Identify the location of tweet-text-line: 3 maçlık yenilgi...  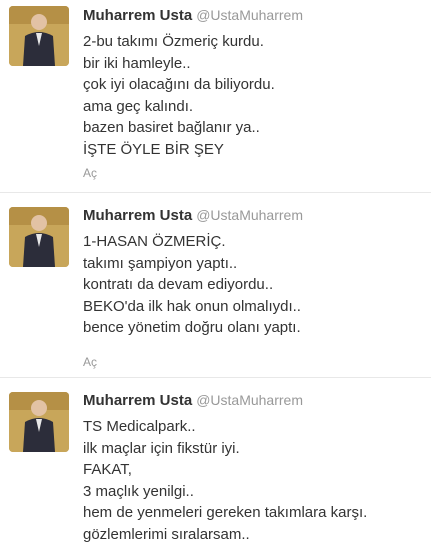
(225, 492).